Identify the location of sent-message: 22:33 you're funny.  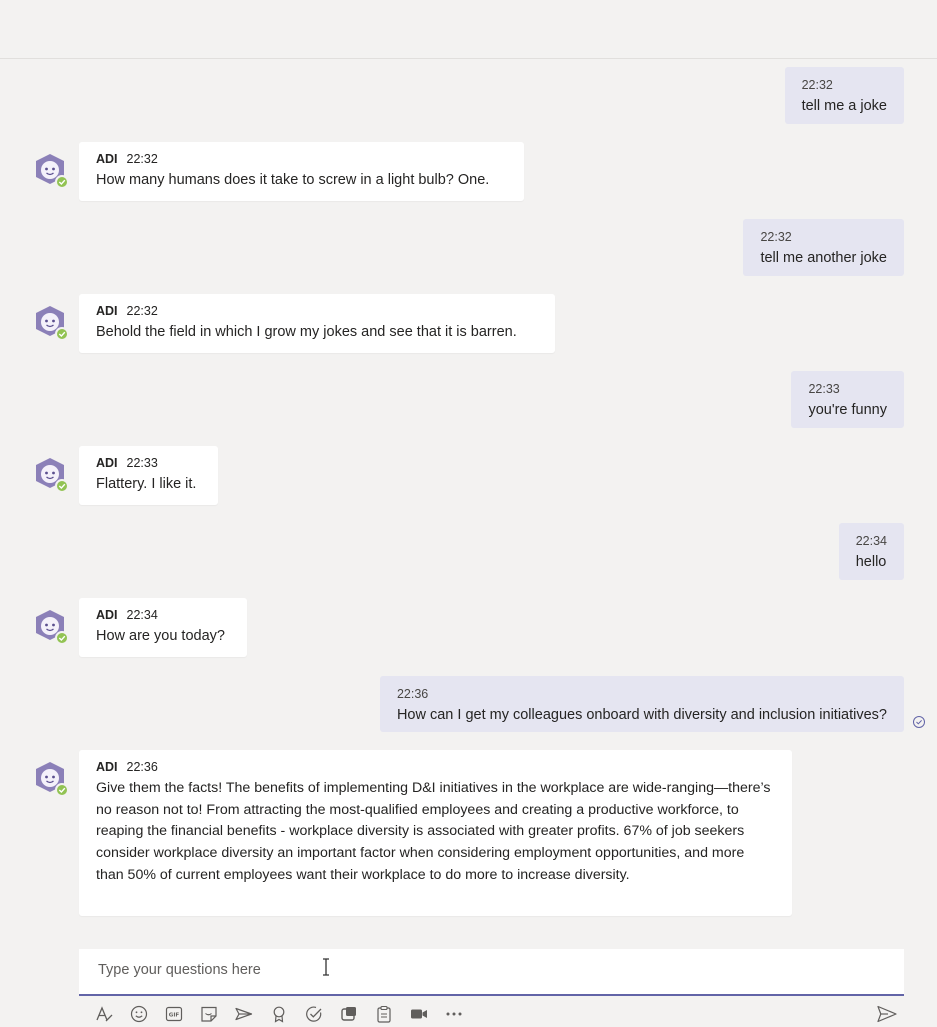
(847, 399).